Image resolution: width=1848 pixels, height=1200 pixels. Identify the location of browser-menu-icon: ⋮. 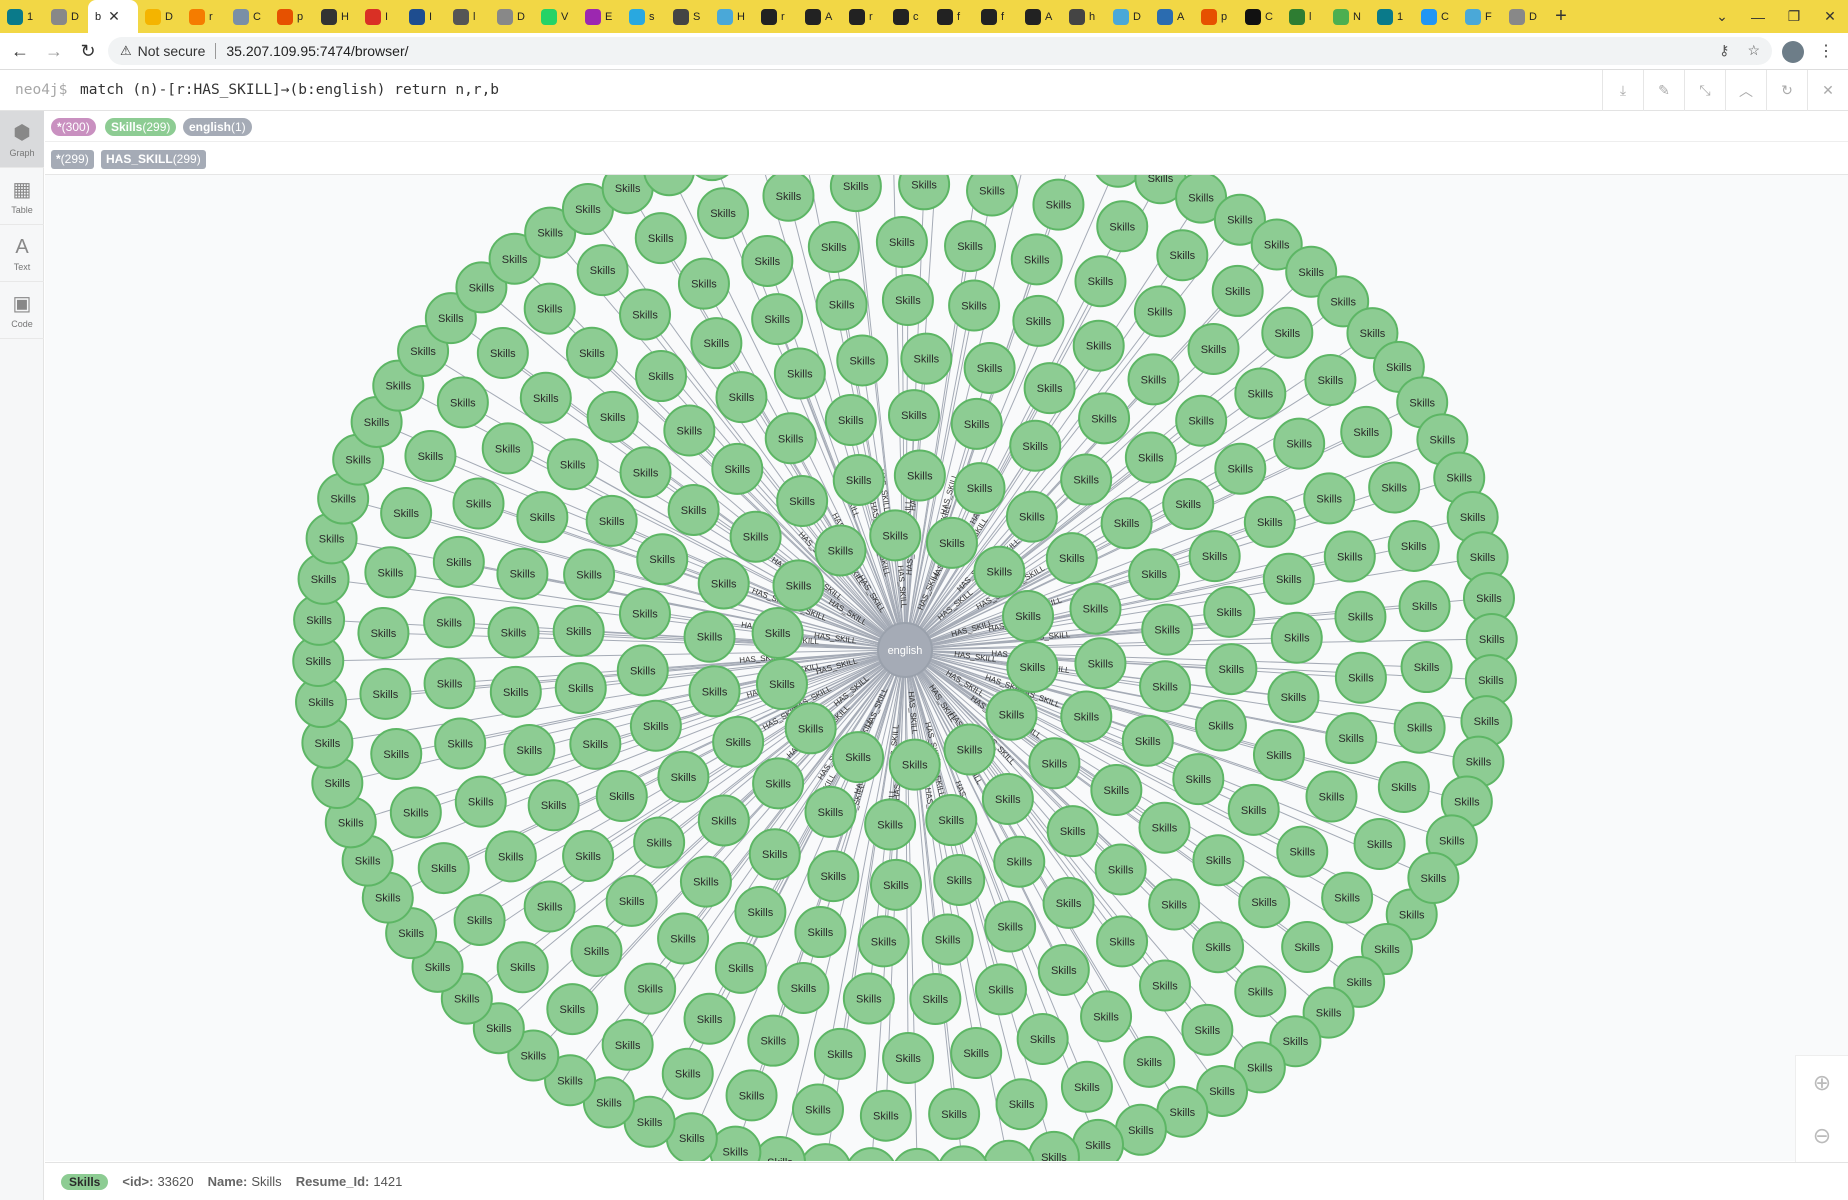
(1826, 51).